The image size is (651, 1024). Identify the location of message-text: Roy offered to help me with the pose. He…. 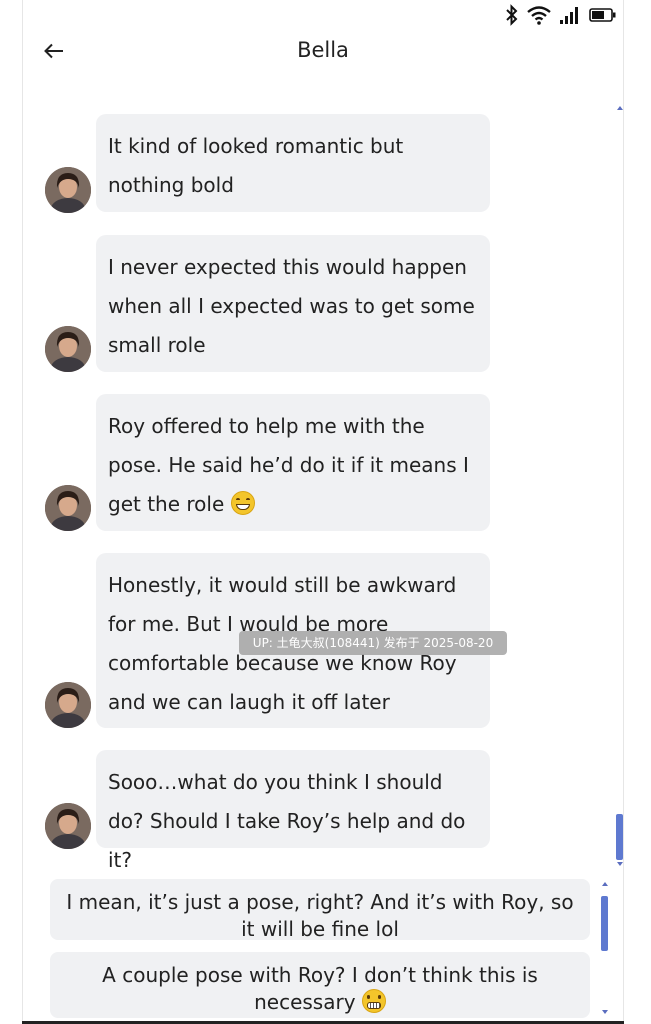
(288, 465).